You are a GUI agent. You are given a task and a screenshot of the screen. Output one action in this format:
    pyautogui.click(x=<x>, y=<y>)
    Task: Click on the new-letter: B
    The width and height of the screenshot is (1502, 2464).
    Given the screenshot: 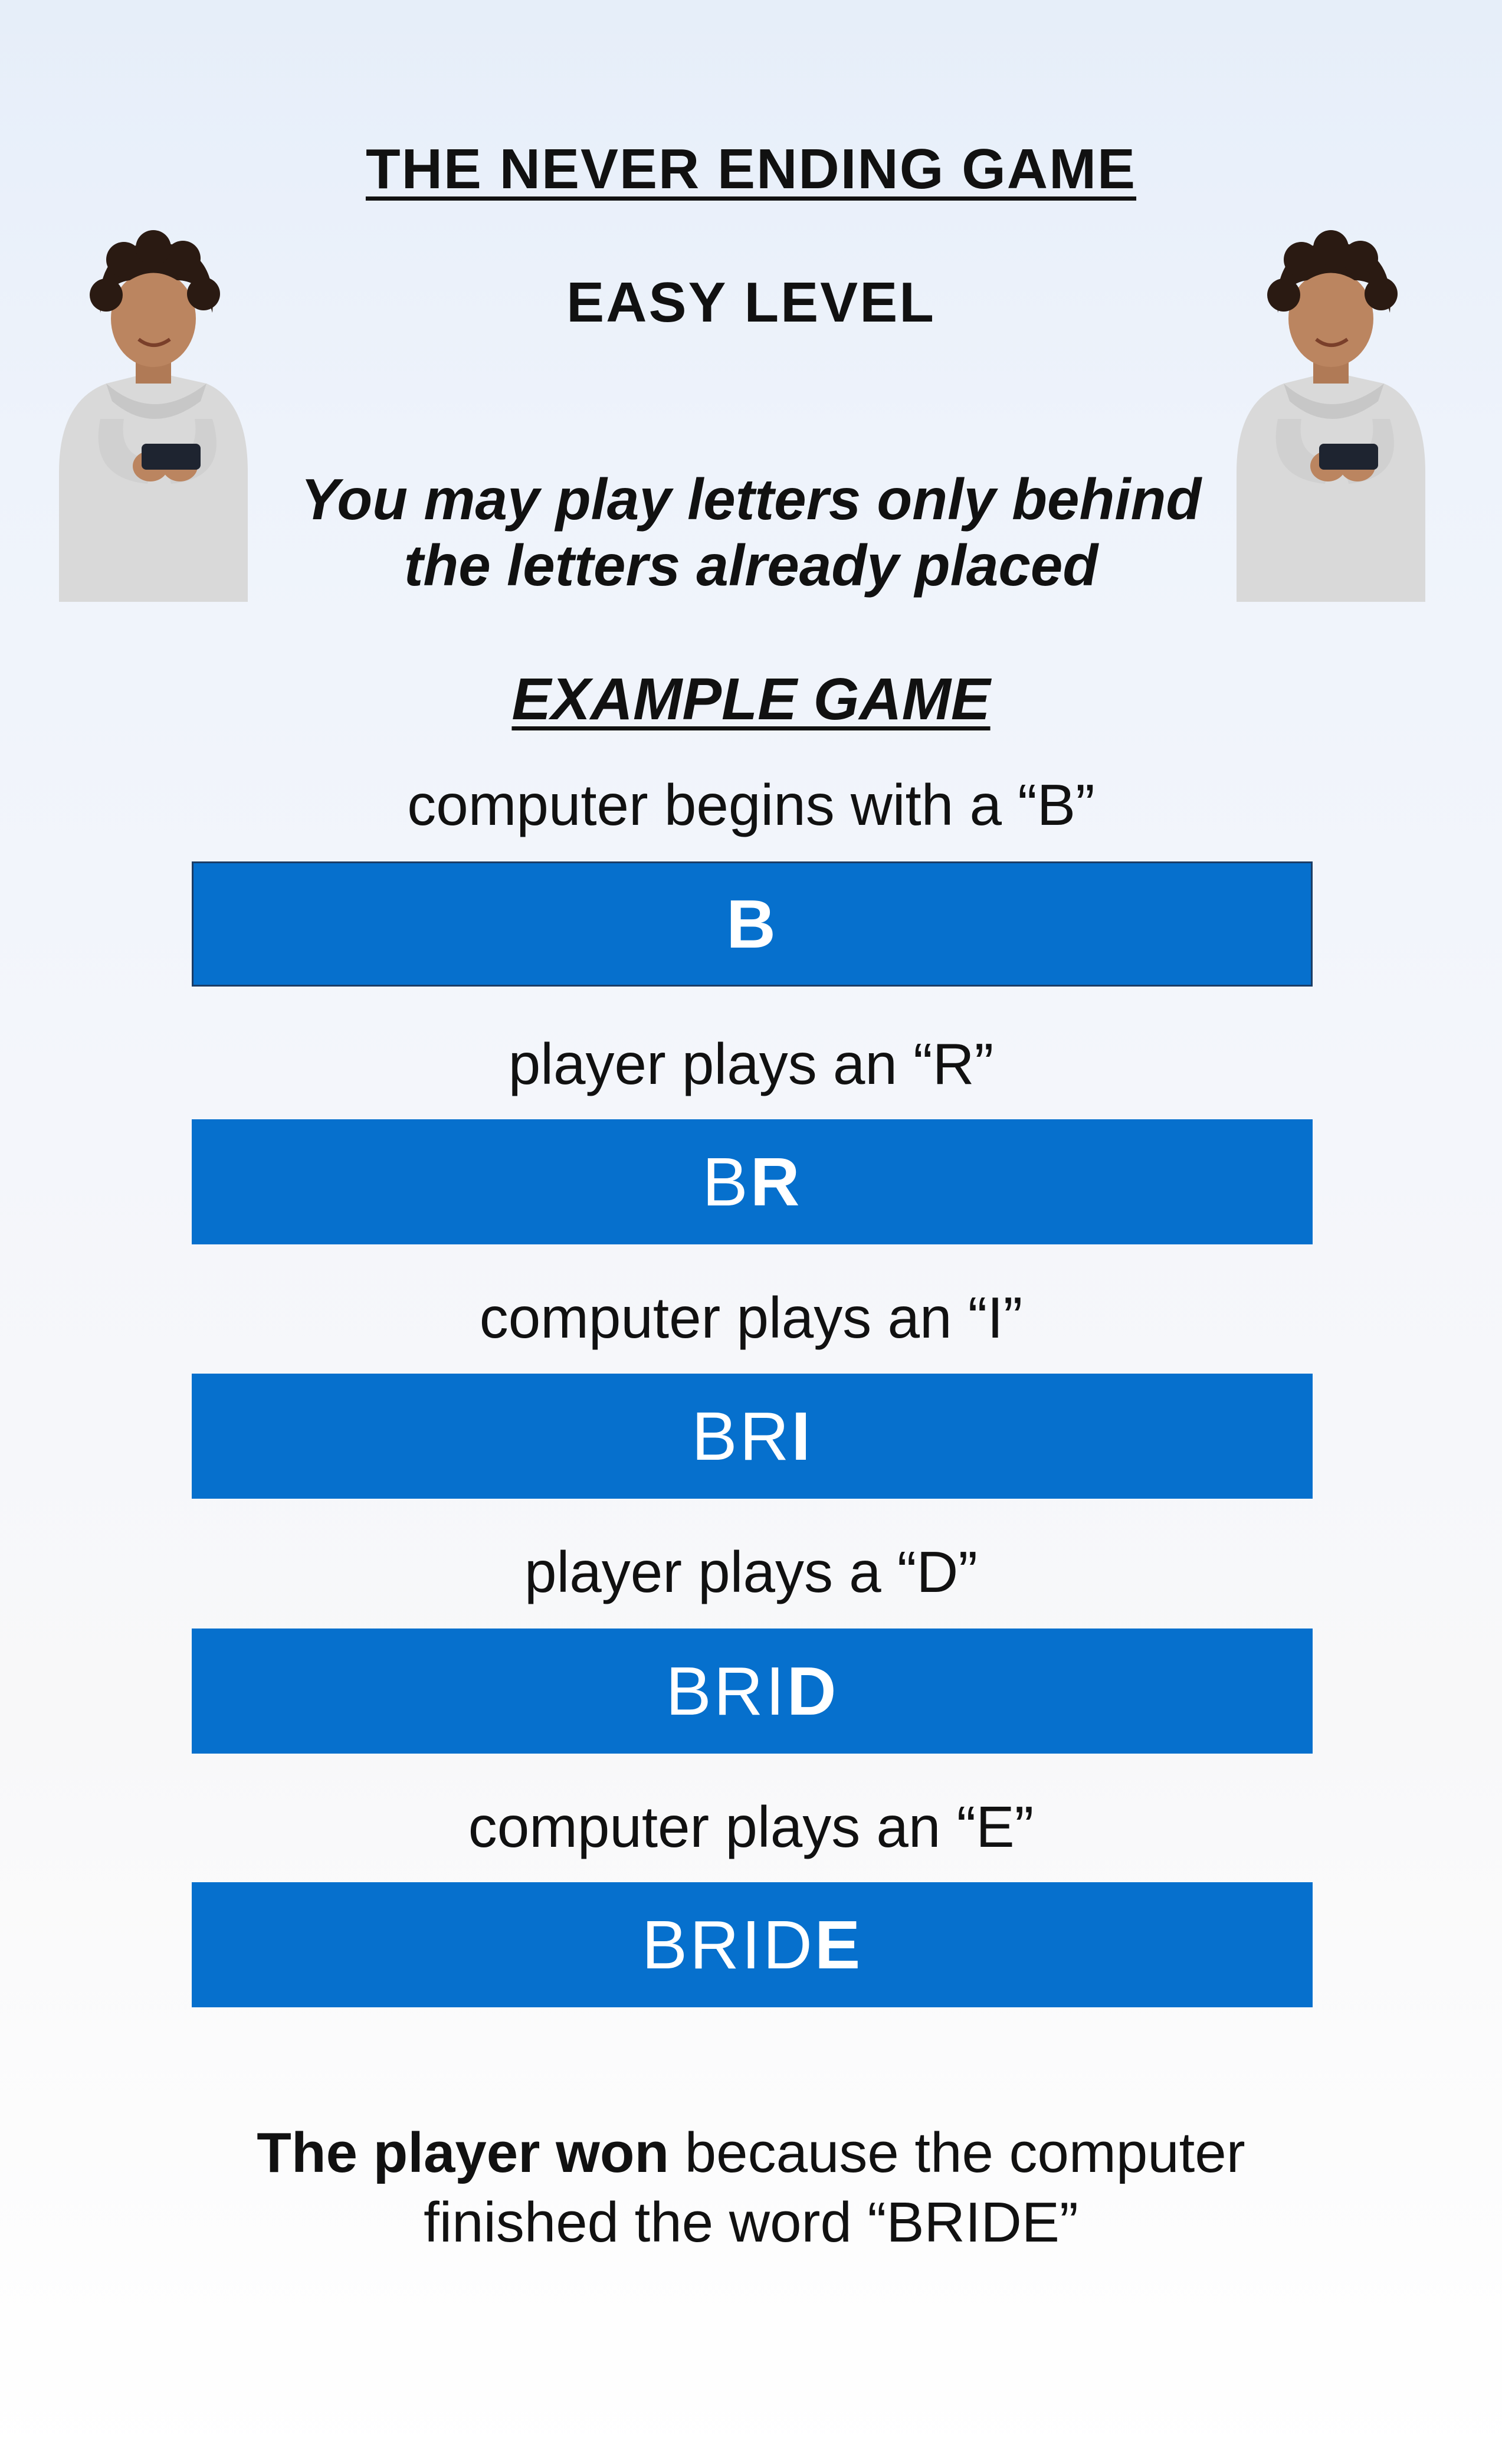 What is the action you would take?
    pyautogui.click(x=752, y=924)
    